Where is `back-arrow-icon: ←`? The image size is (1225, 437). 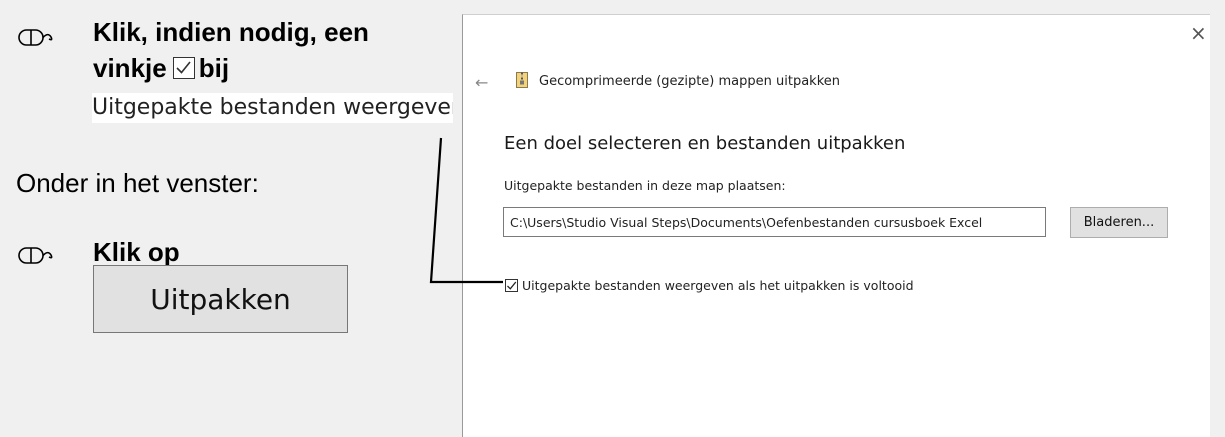 back-arrow-icon: ← is located at coordinates (481, 83).